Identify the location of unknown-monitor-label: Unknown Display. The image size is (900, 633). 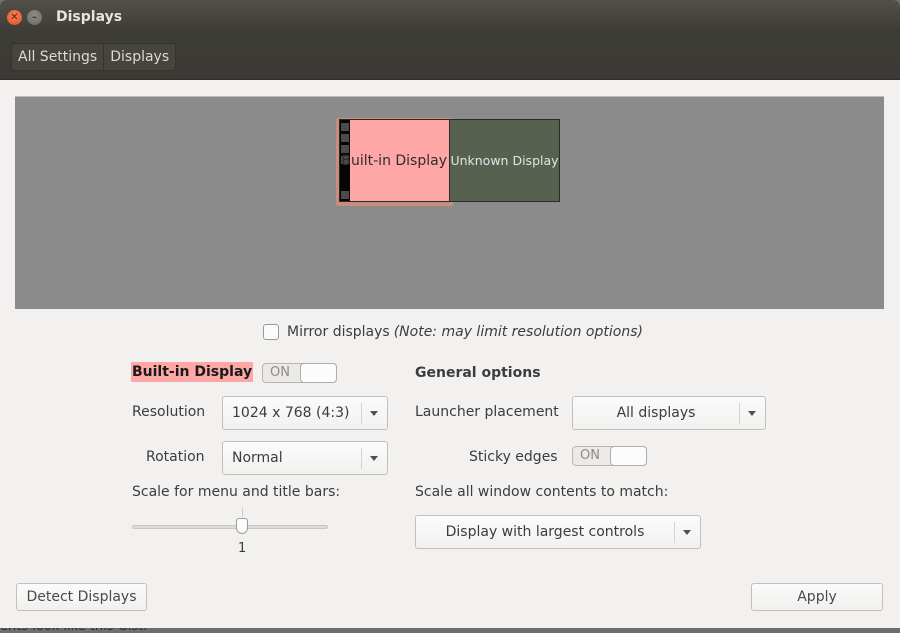
(504, 160).